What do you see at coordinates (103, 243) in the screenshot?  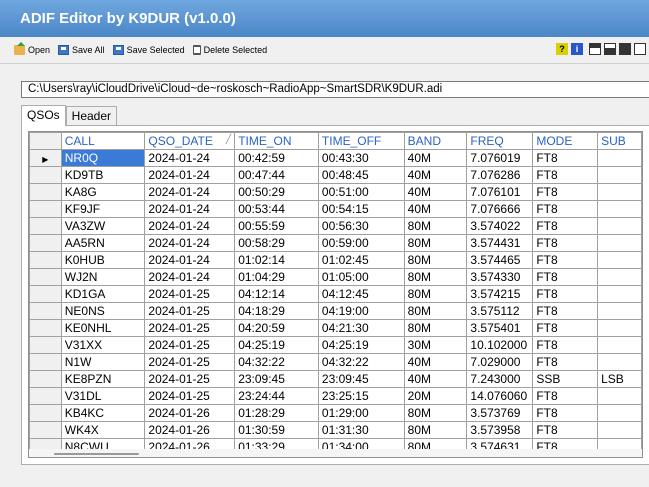 I see `cell-call: AA5RN` at bounding box center [103, 243].